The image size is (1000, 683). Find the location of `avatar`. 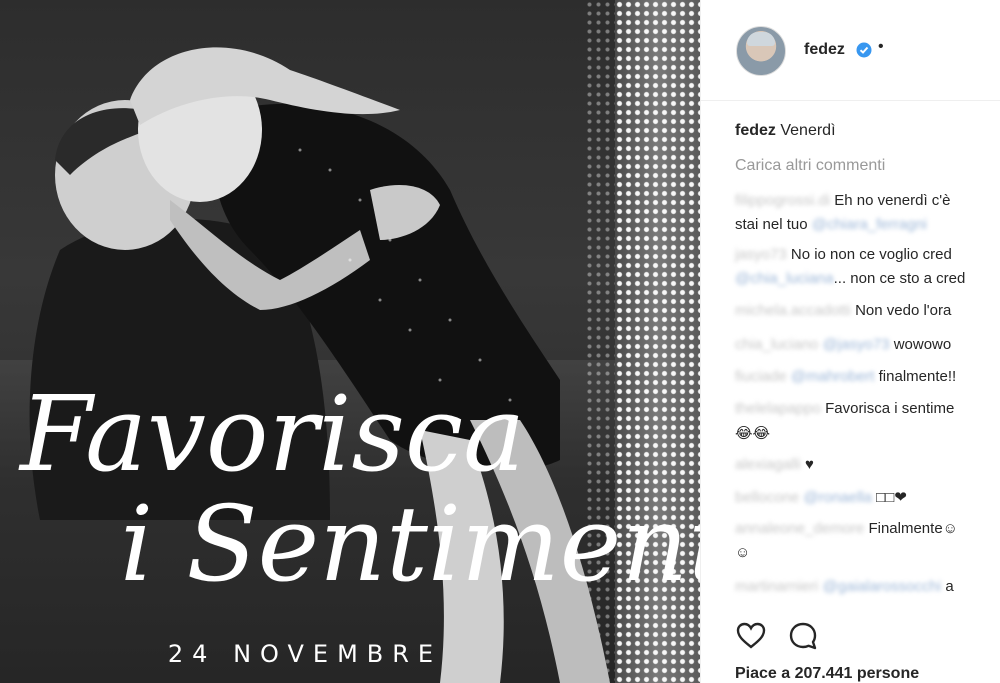

avatar is located at coordinates (761, 51).